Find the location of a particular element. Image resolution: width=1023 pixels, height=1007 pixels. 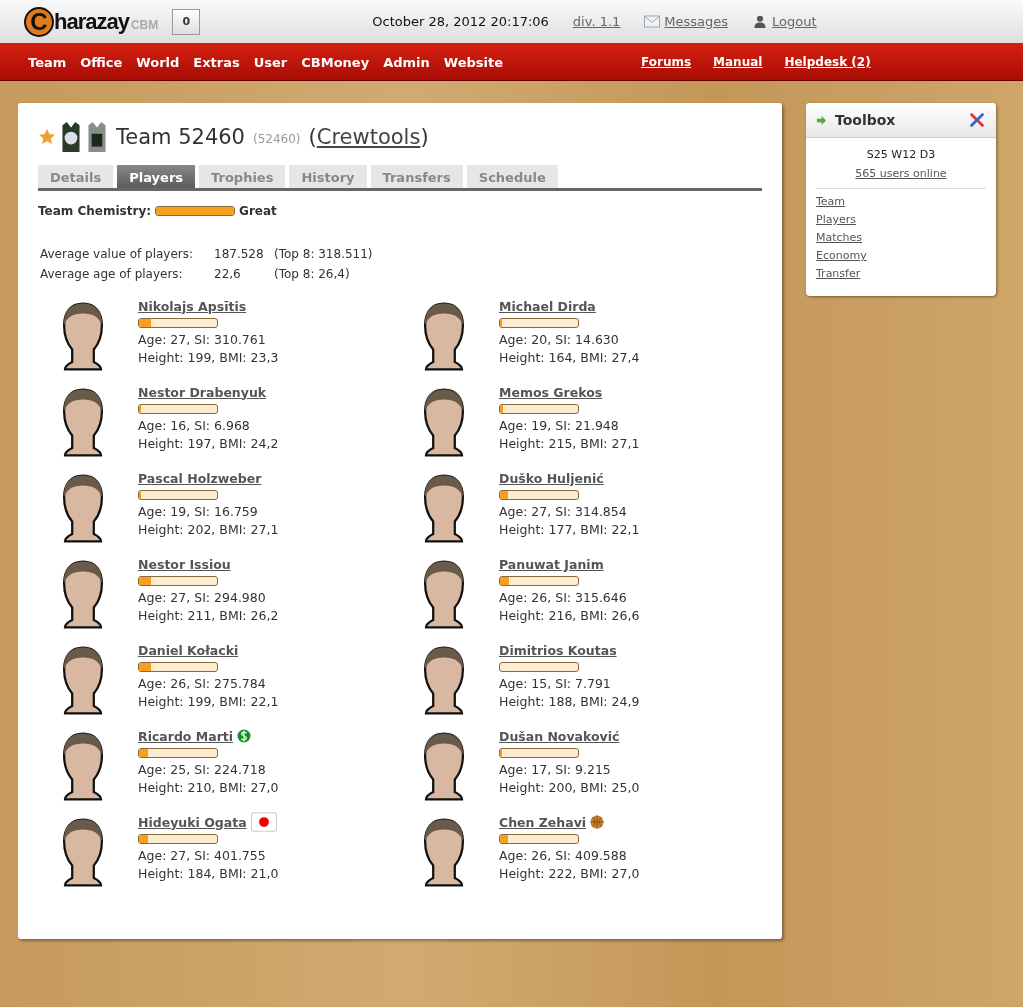

nav-link: Website is located at coordinates (473, 62).